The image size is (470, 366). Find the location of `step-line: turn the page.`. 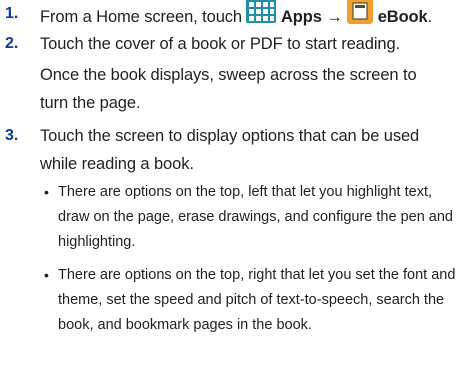

step-line: turn the page. is located at coordinates (90, 103).